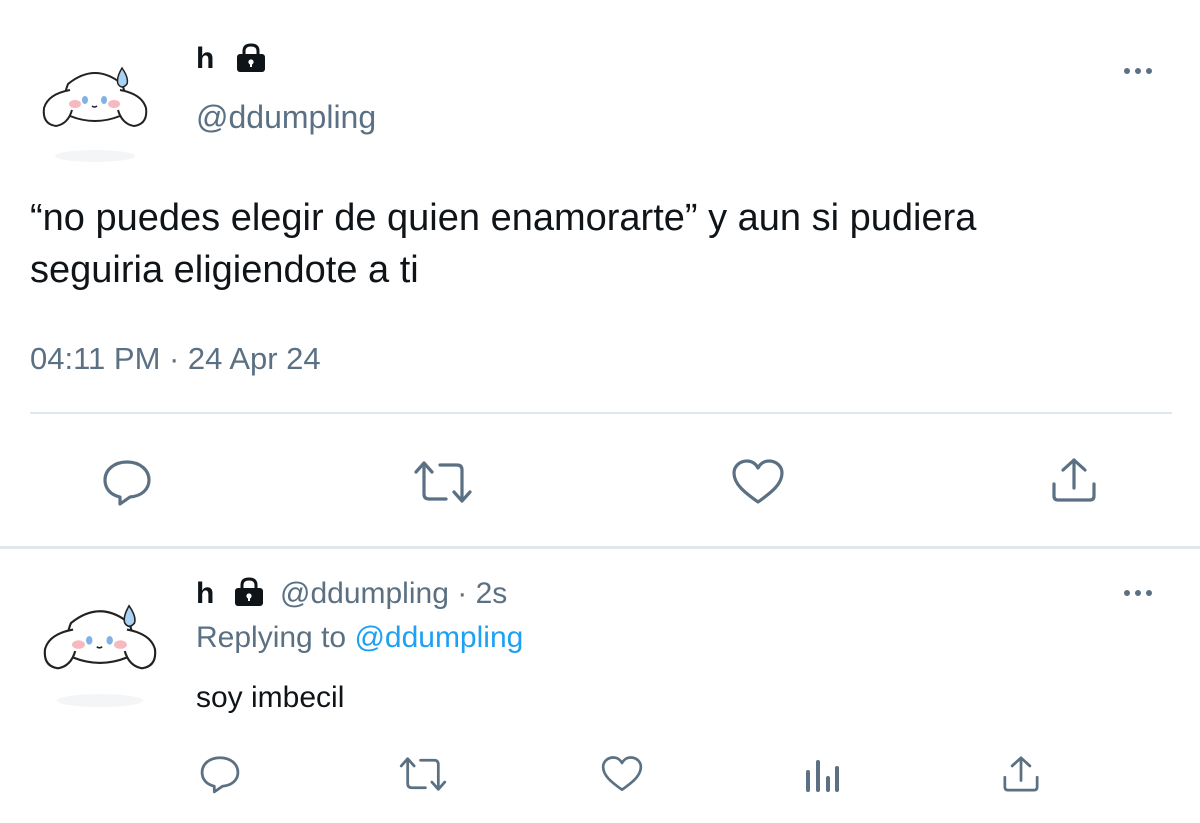 This screenshot has width=1200, height=823. I want to click on reply-avatar, so click(100, 650).